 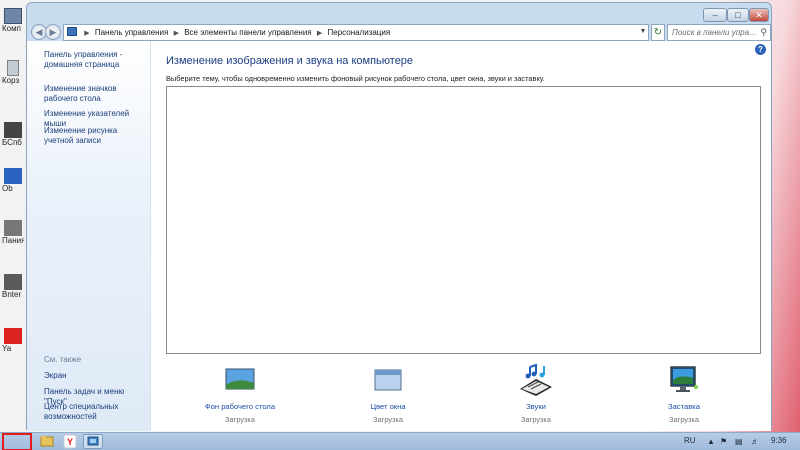 I want to click on desktop-icon-app: БСпб, so click(x=13, y=134).